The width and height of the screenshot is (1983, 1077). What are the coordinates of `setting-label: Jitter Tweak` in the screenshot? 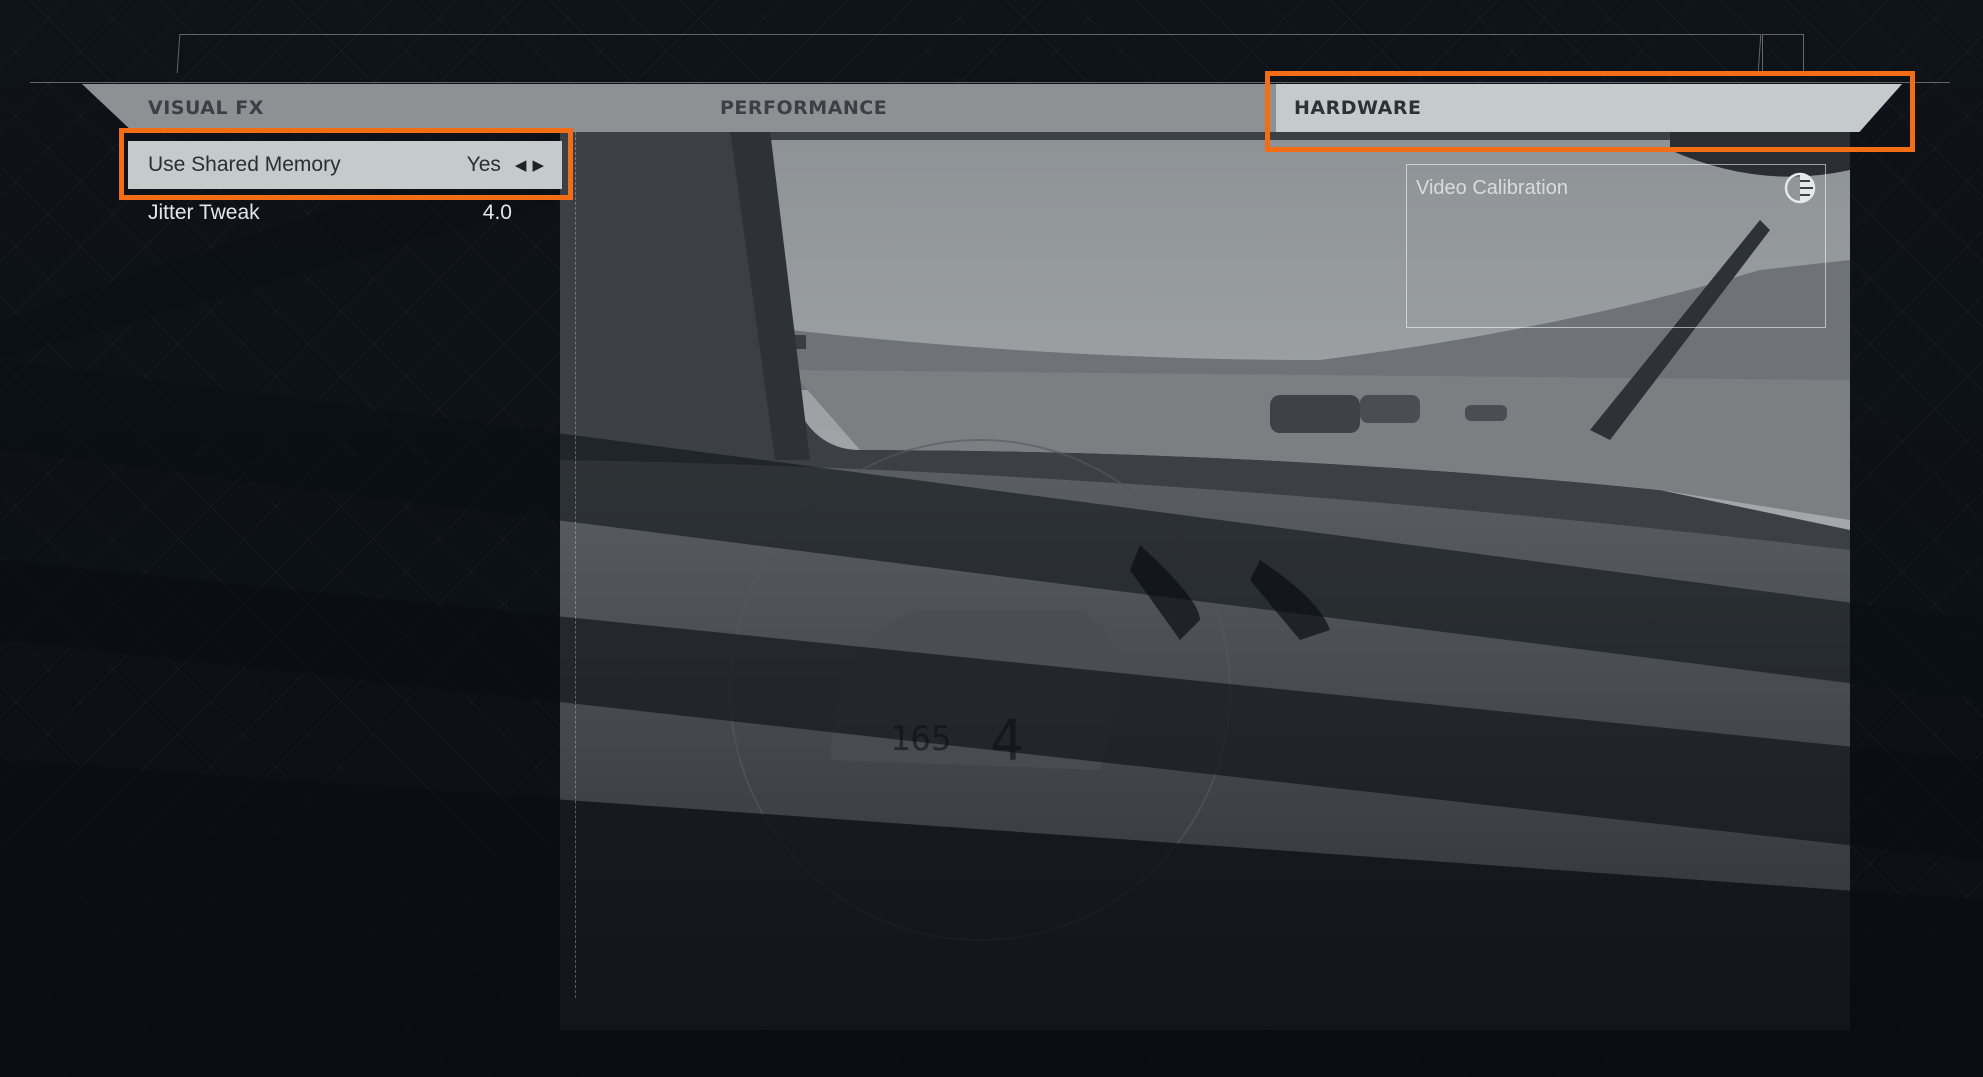 It's located at (204, 212).